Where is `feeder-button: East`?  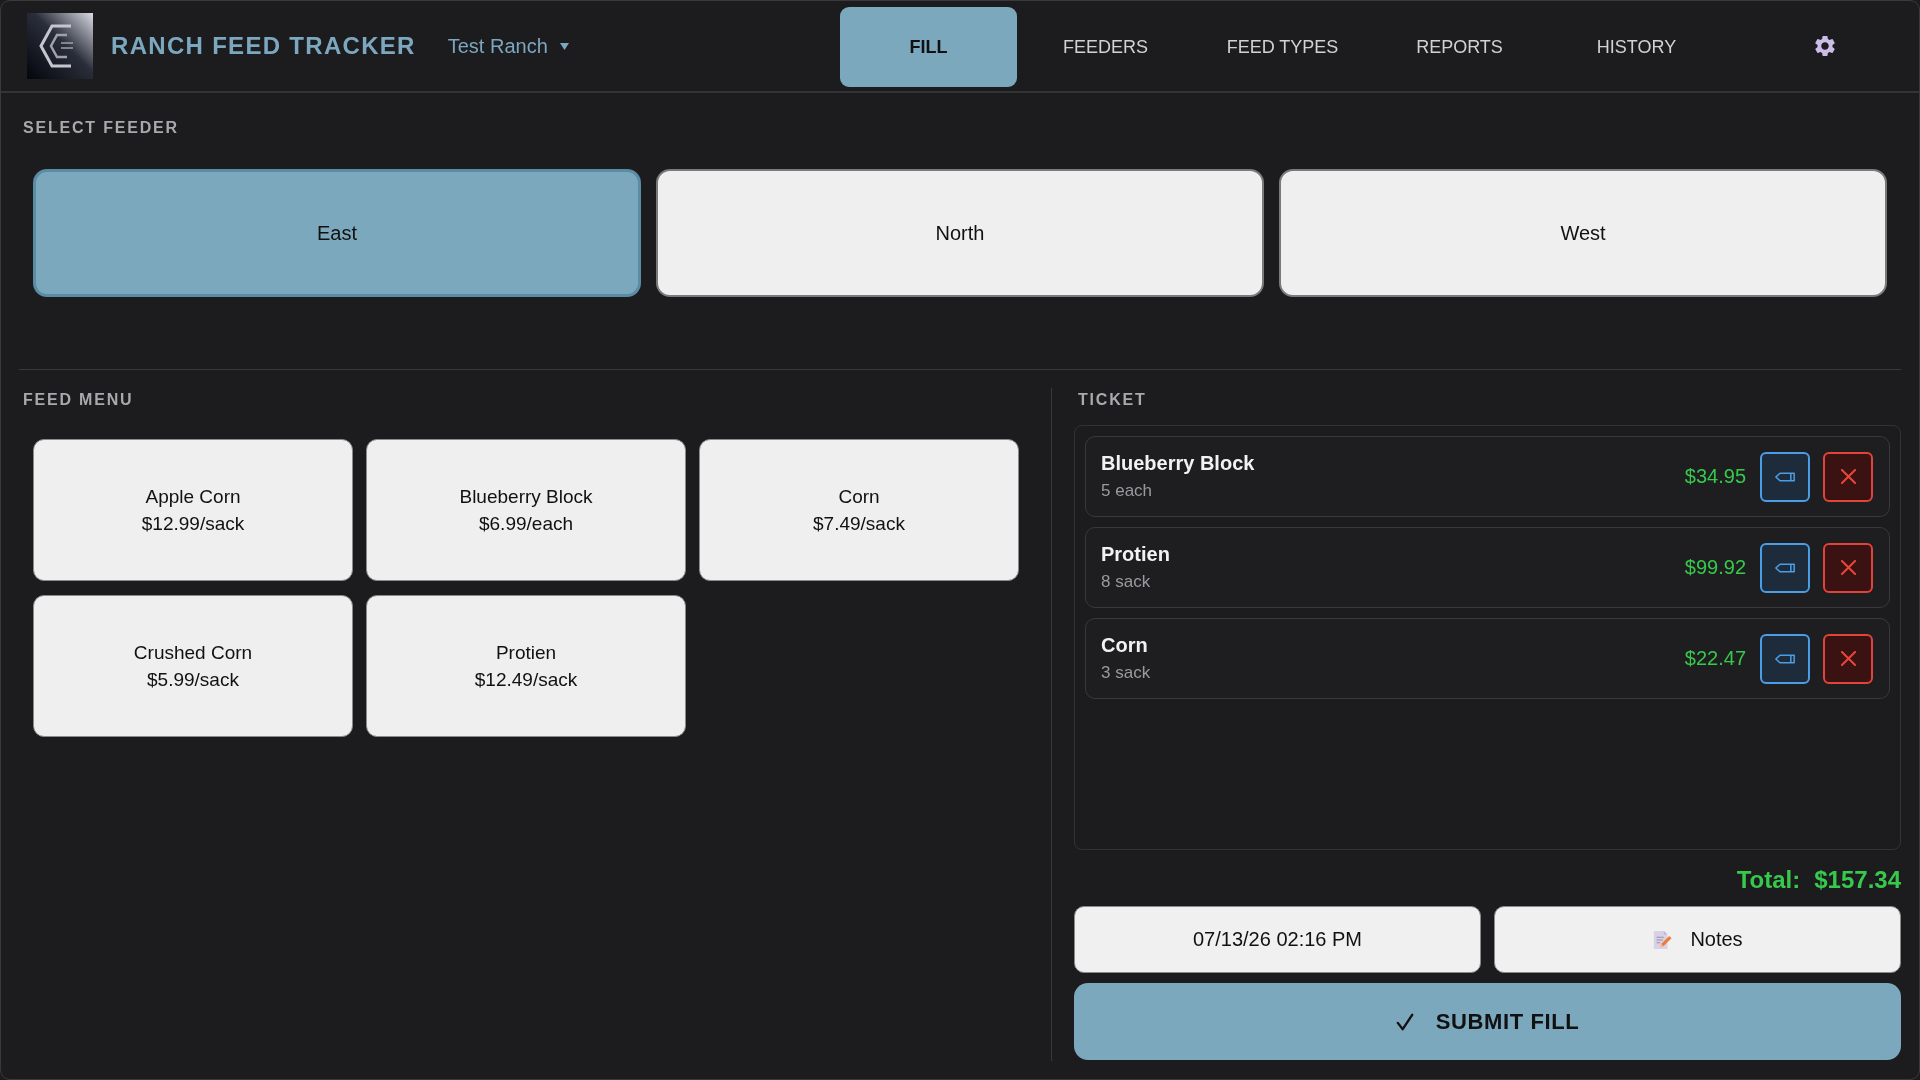 feeder-button: East is located at coordinates (337, 233).